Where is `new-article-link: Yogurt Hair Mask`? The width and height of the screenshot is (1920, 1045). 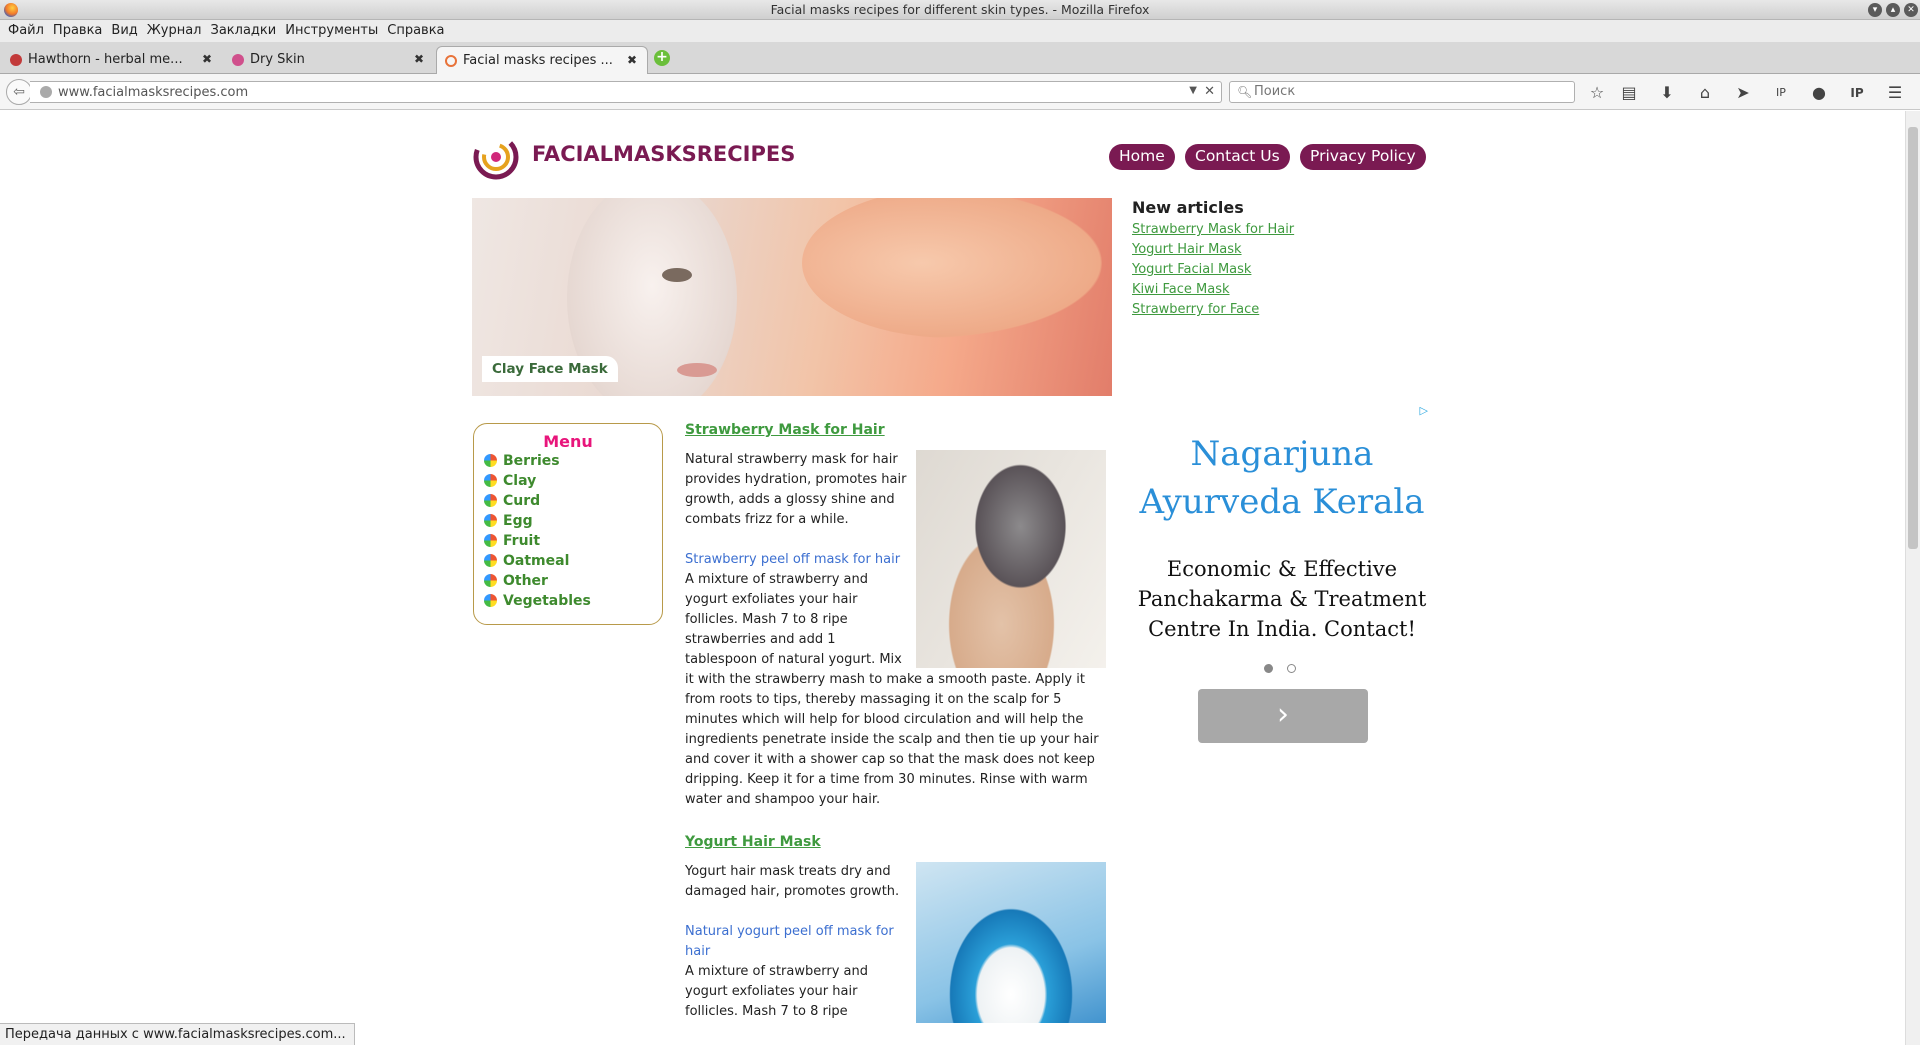
new-article-link: Yogurt Hair Mask is located at coordinates (1262, 250).